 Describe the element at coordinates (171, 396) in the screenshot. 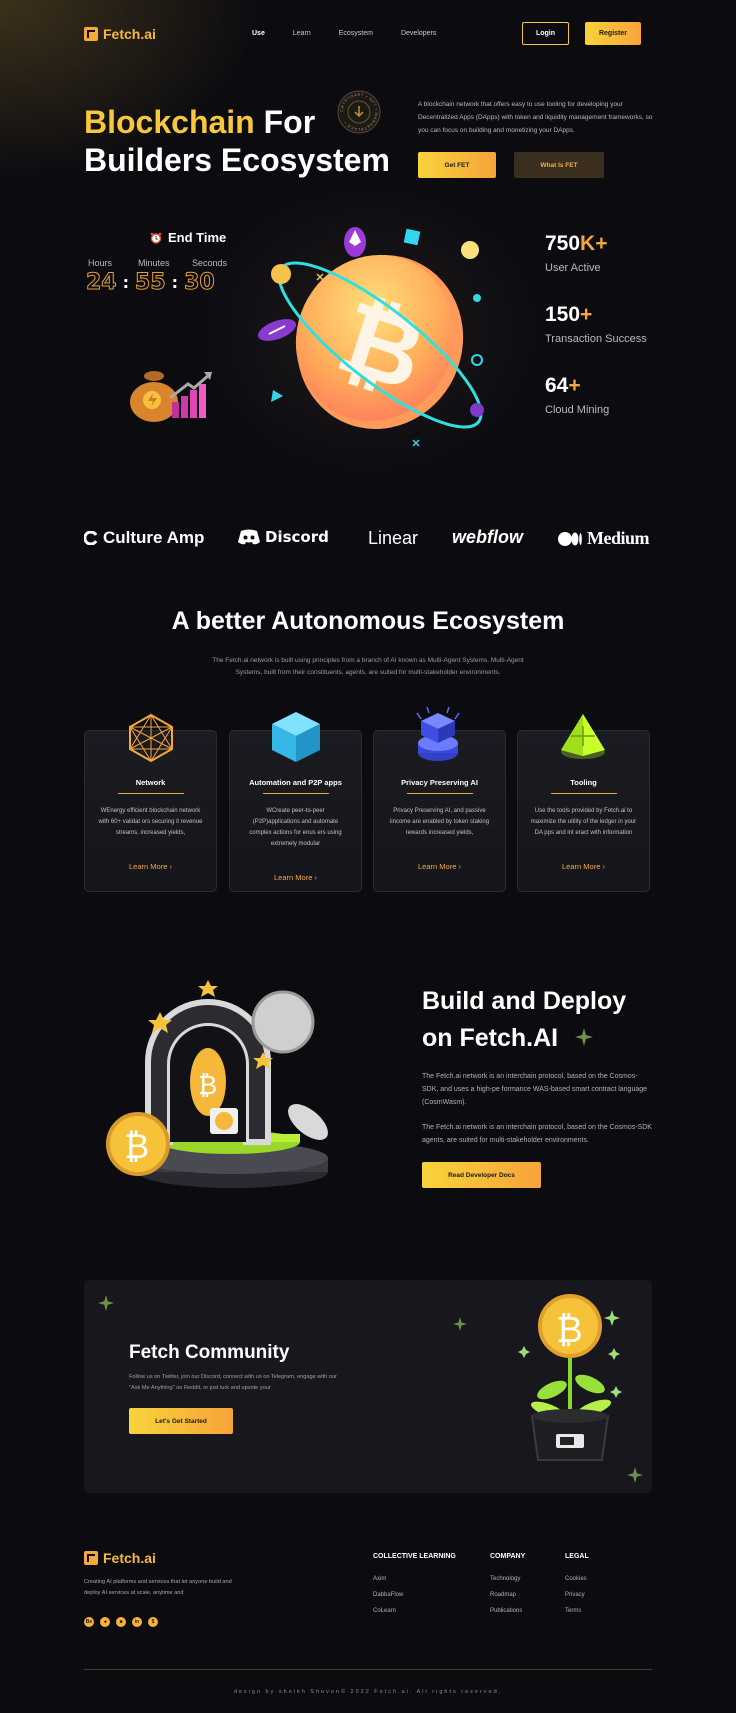

I see `money-bag-icon` at that location.